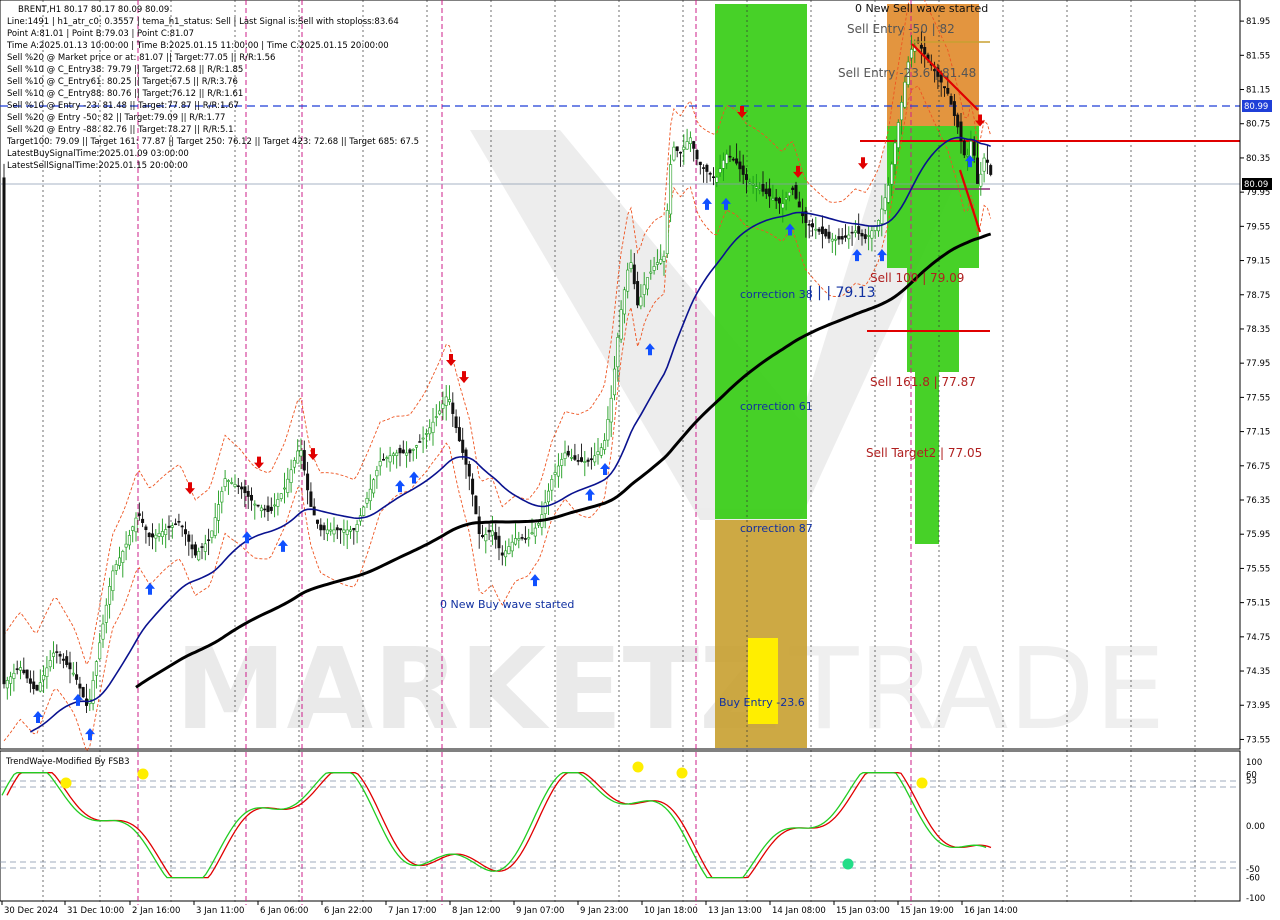 The height and width of the screenshot is (920, 1280). What do you see at coordinates (1258, 56) in the screenshot?
I see `price-tick-label: 81.55` at bounding box center [1258, 56].